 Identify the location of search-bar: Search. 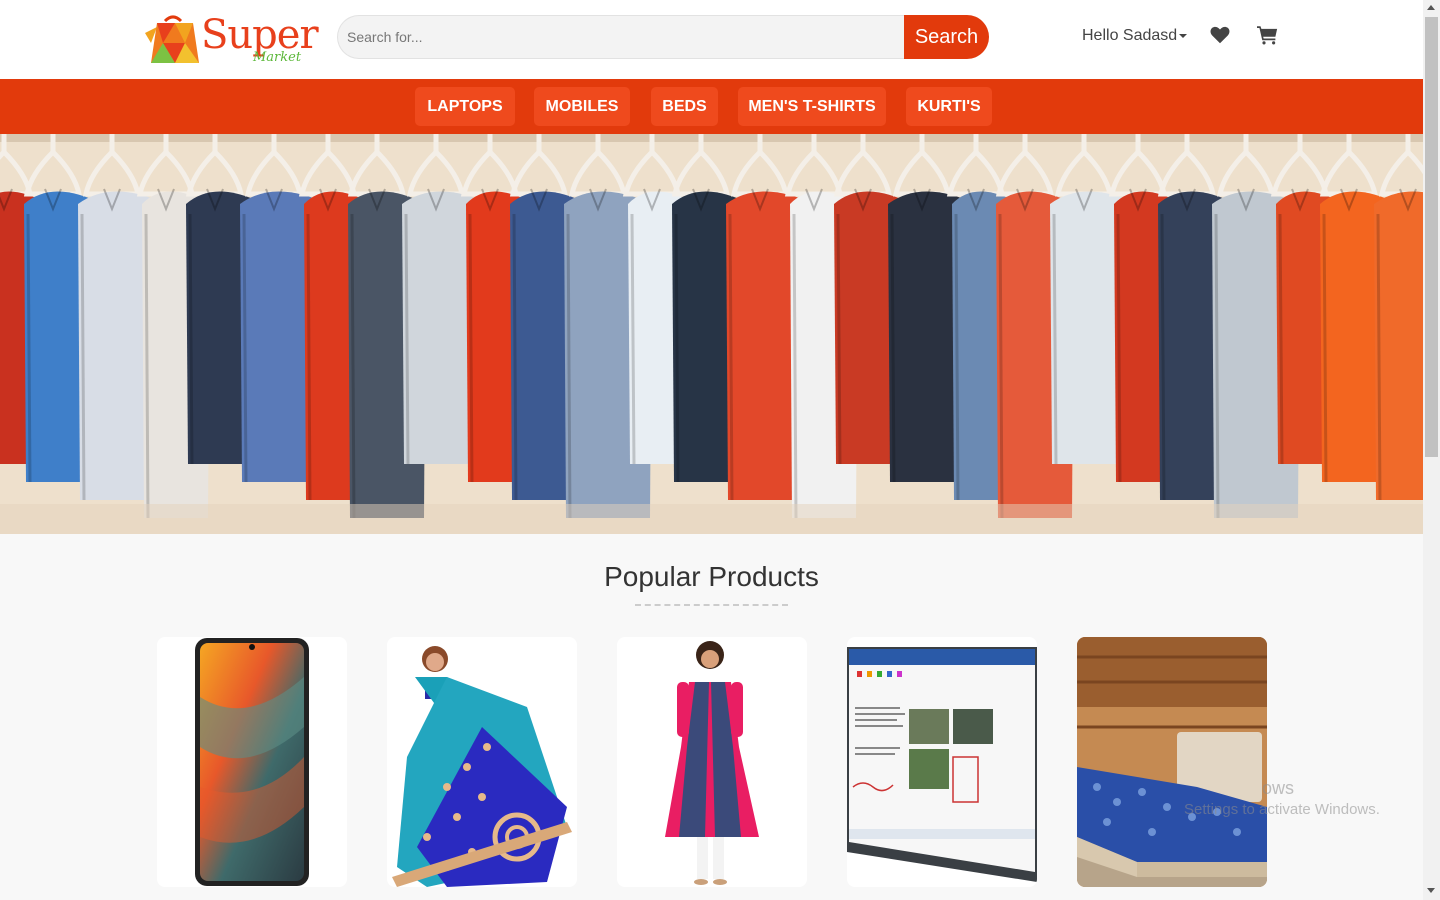
(663, 37).